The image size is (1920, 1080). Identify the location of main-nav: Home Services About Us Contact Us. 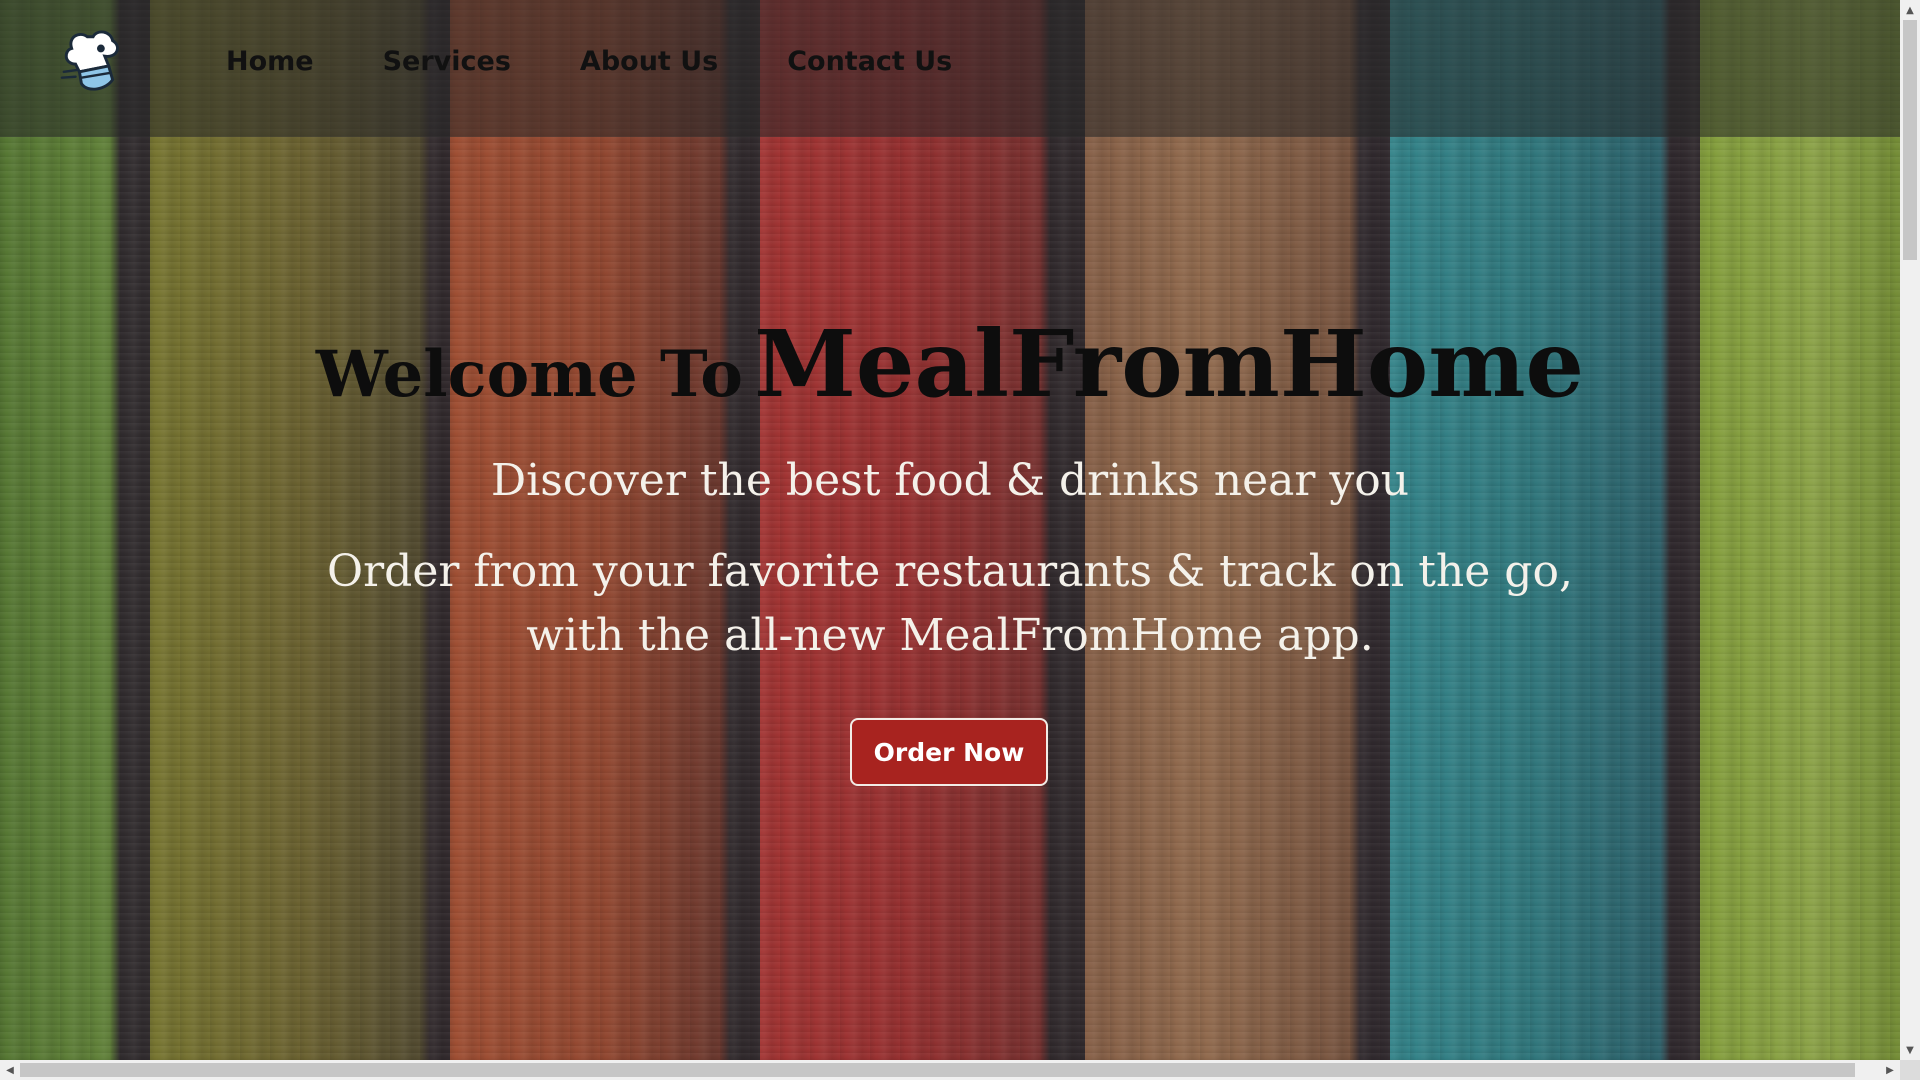
(589, 61).